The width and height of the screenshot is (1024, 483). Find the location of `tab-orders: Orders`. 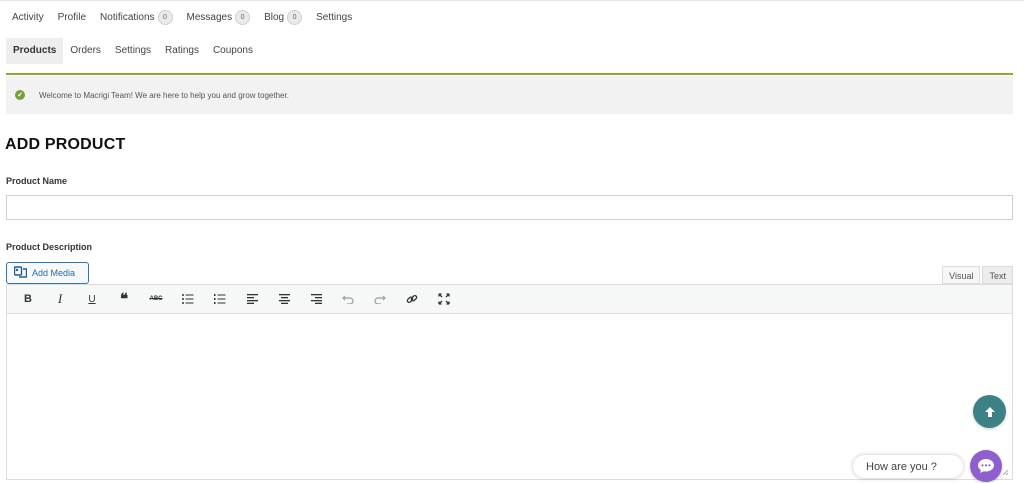

tab-orders: Orders is located at coordinates (85, 51).